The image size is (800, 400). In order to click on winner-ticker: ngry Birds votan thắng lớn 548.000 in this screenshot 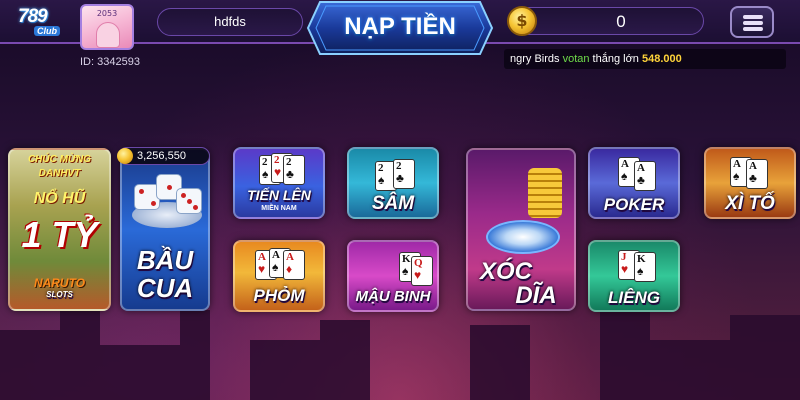, I will do `click(645, 59)`.